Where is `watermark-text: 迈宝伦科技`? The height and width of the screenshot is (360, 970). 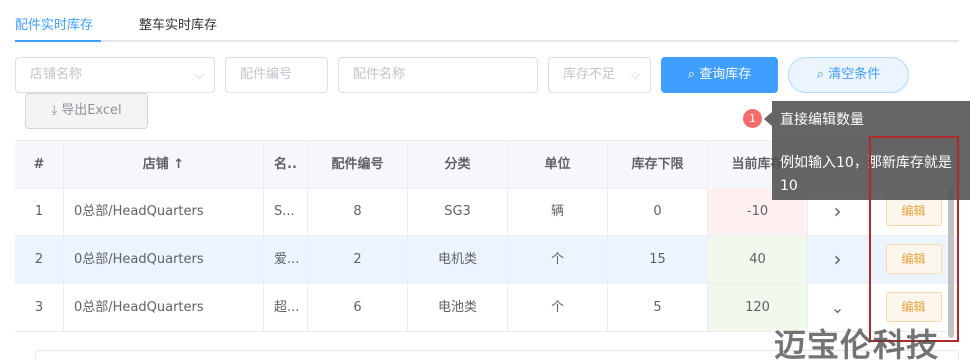 watermark-text: 迈宝伦科技 is located at coordinates (857, 343).